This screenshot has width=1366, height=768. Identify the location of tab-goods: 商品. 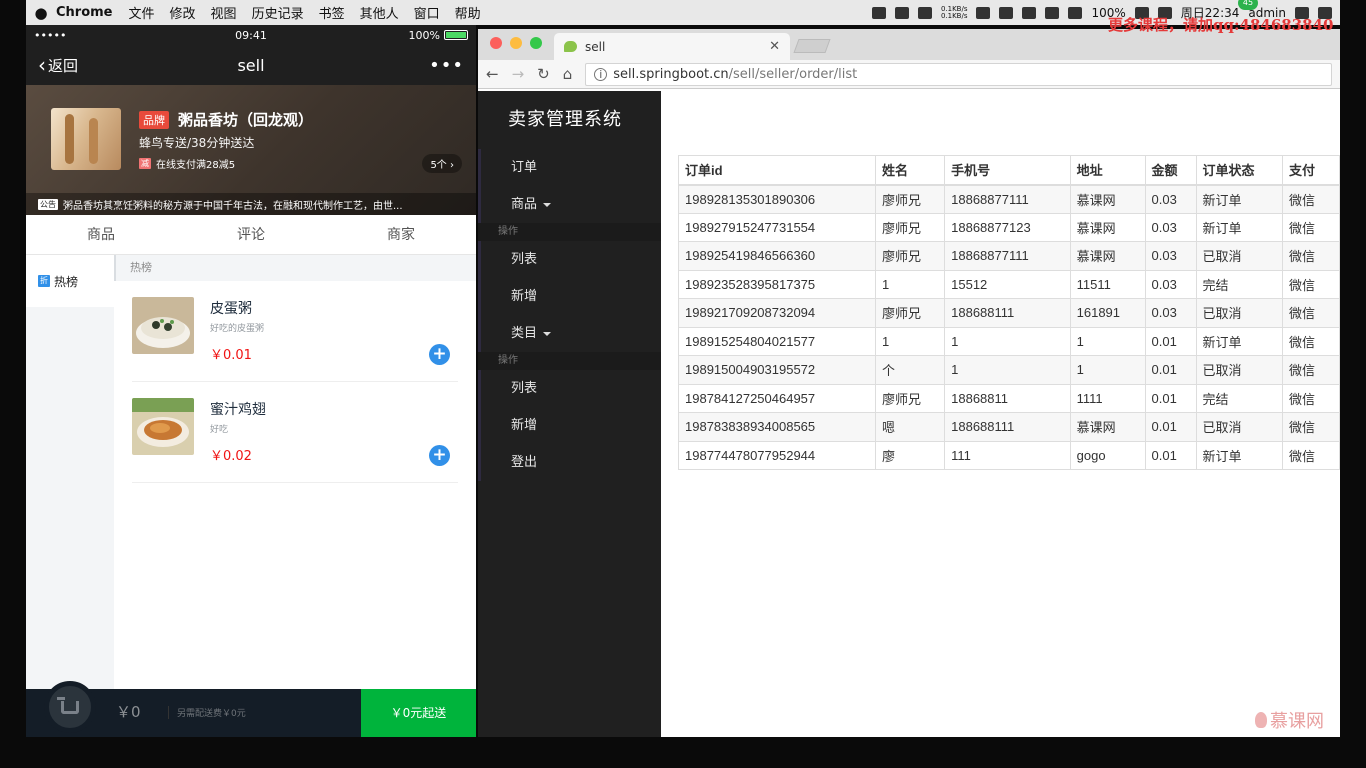
(101, 234).